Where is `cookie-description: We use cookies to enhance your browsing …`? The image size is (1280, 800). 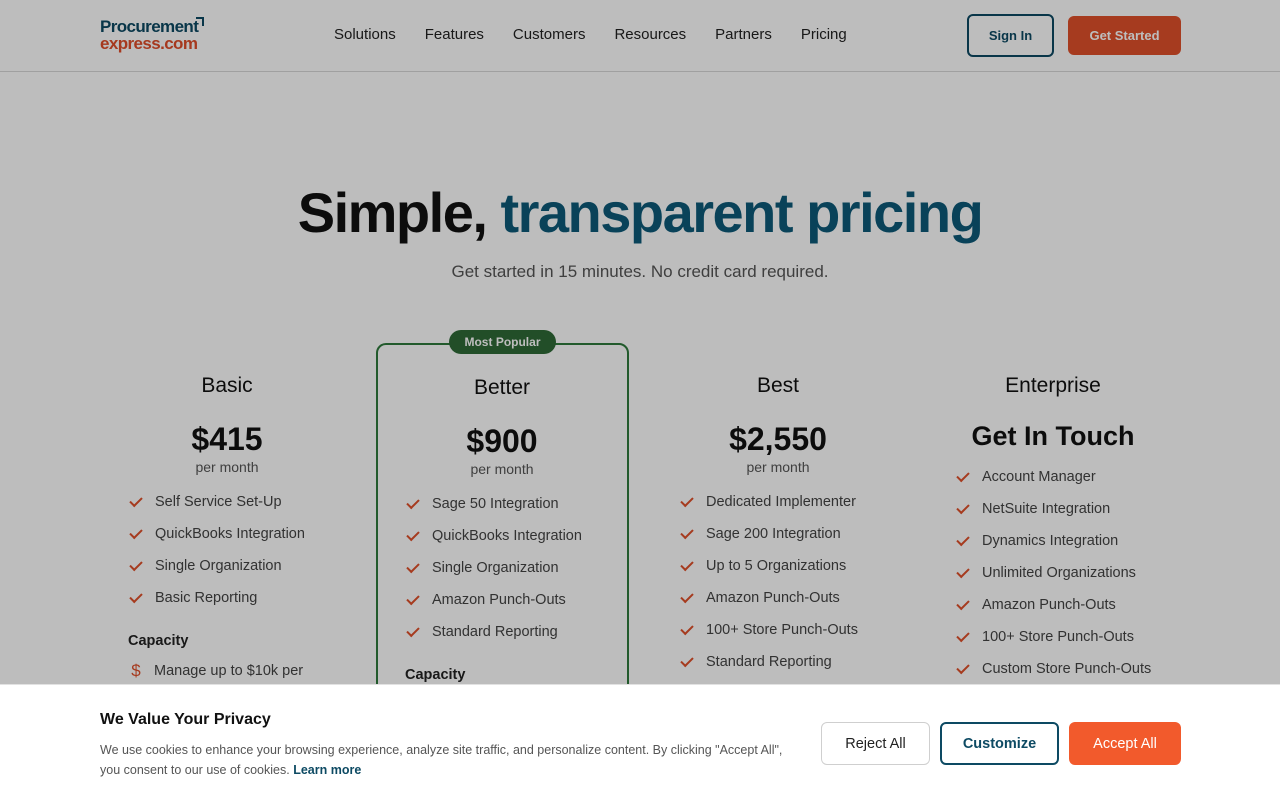
cookie-description: We use cookies to enhance your browsing … is located at coordinates (441, 760).